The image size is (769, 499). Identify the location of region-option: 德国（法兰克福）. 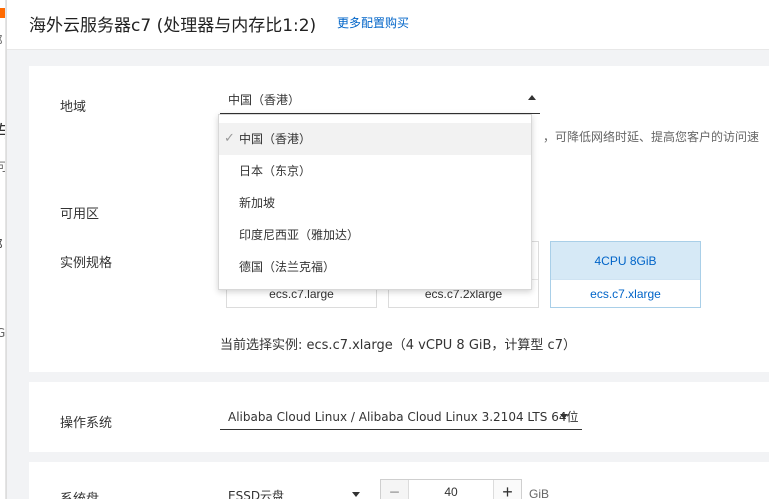
(375, 267).